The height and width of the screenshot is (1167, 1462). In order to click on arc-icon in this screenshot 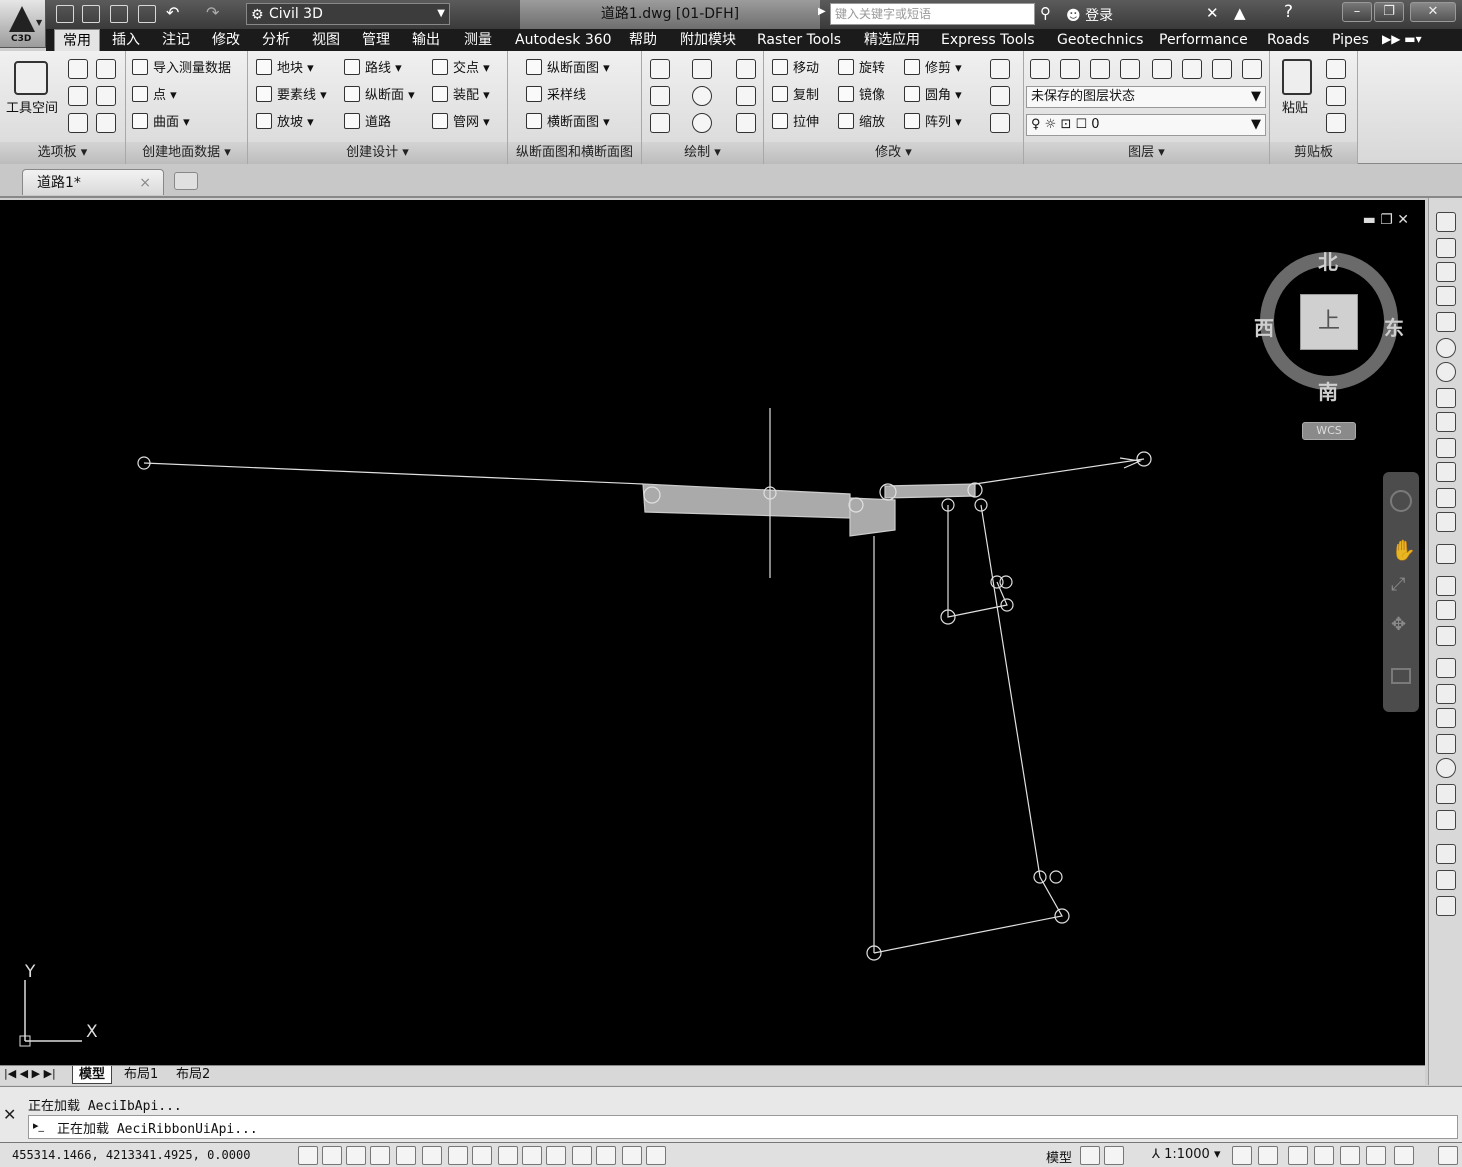, I will do `click(746, 69)`.